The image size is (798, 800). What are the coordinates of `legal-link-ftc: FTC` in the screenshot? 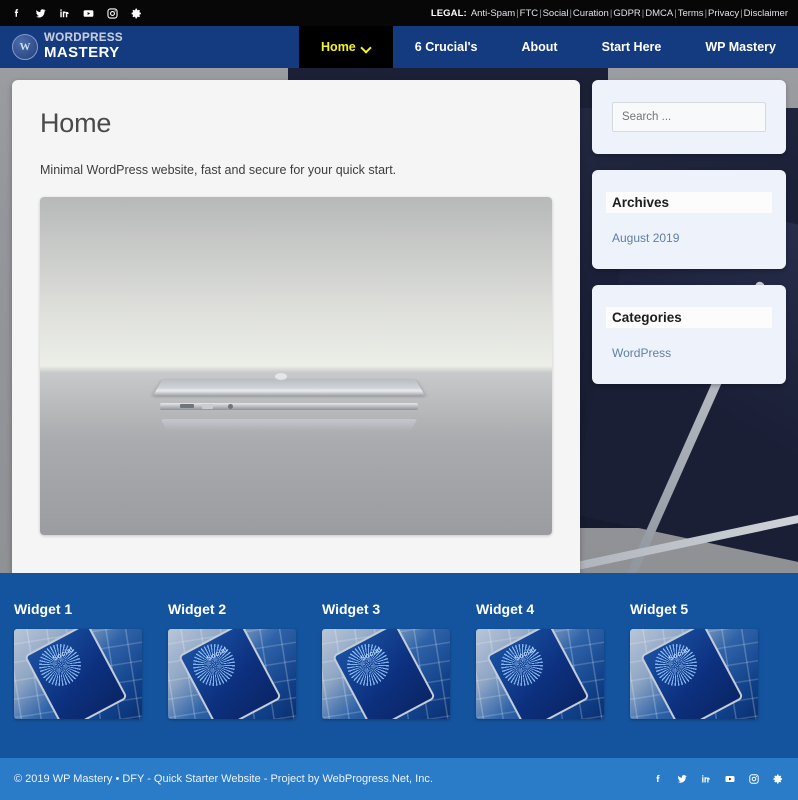 It's located at (529, 13).